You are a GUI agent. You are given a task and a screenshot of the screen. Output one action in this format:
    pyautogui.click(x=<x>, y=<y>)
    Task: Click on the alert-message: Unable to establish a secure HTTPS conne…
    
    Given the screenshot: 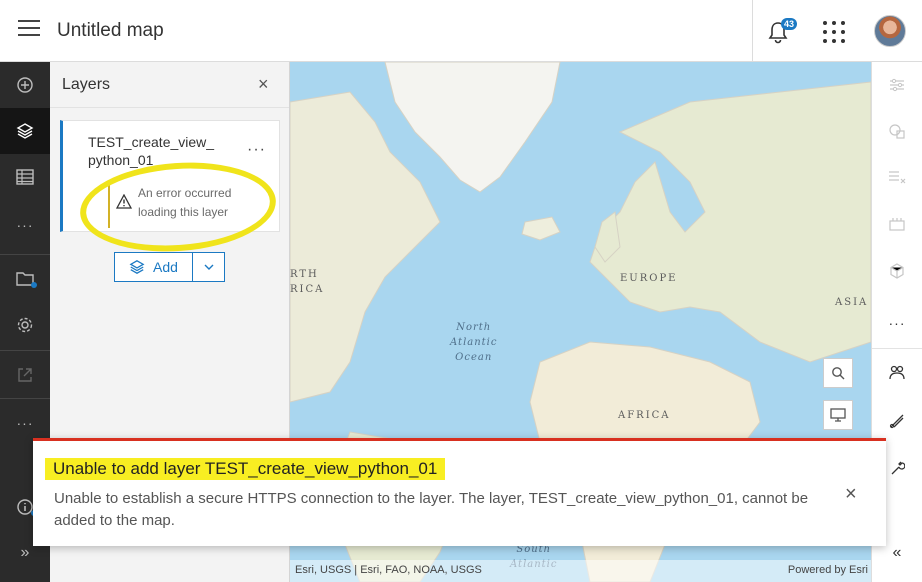 What is the action you would take?
    pyautogui.click(x=431, y=509)
    